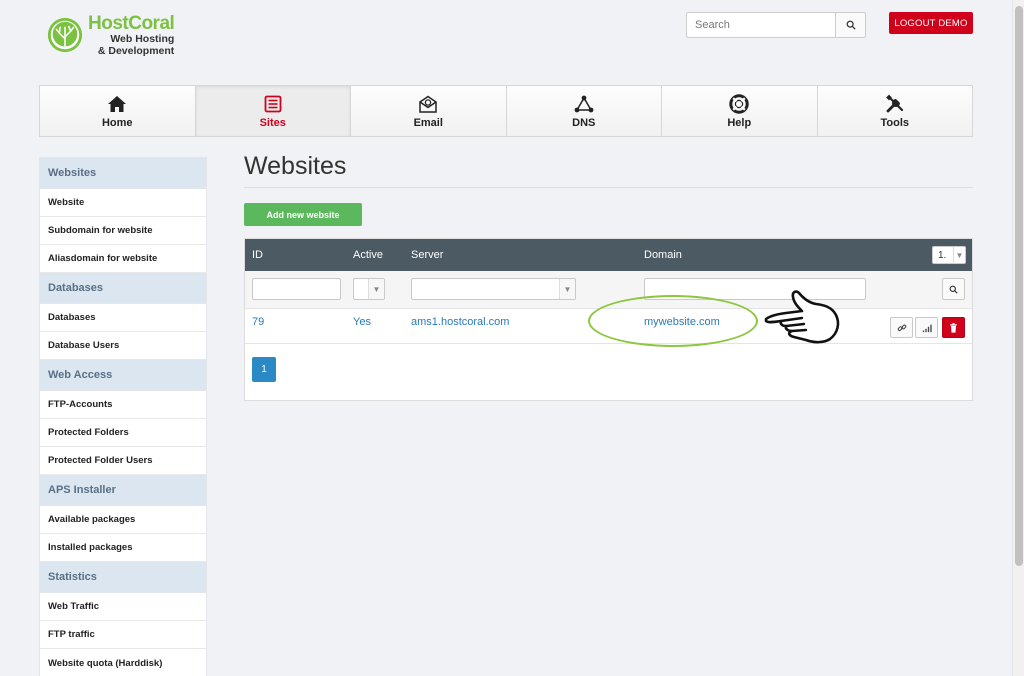  I want to click on sidebar-item-protected-folders: Protected Folders, so click(123, 433).